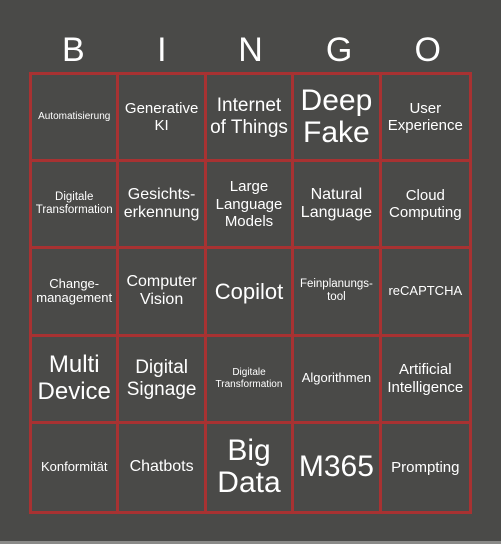  Describe the element at coordinates (425, 206) in the screenshot. I see `bingo-cell: Cloud Computing` at that location.